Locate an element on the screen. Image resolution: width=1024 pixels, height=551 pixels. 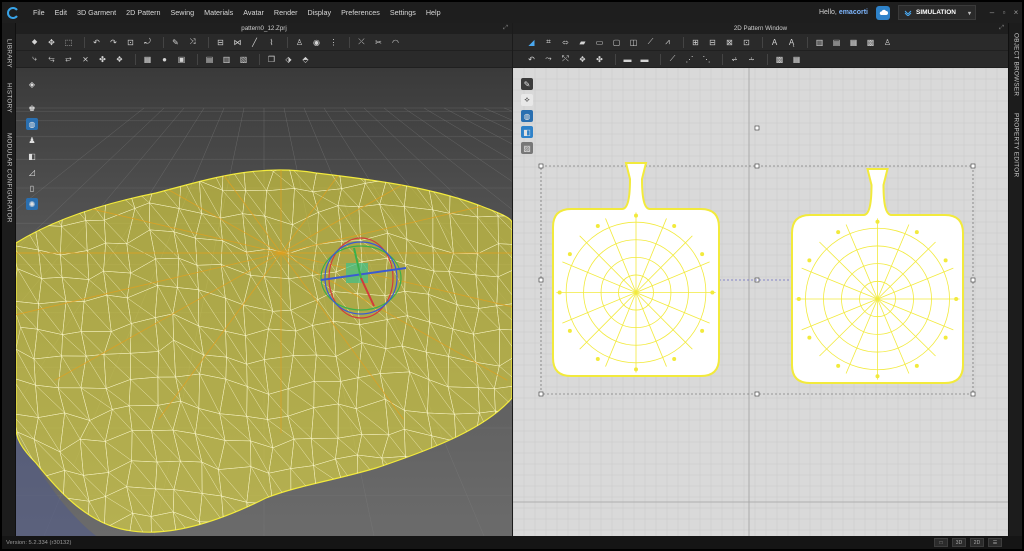
tab-modular-configurator: MODULAR CONFIGURATOR is located at coordinates (9, 178).